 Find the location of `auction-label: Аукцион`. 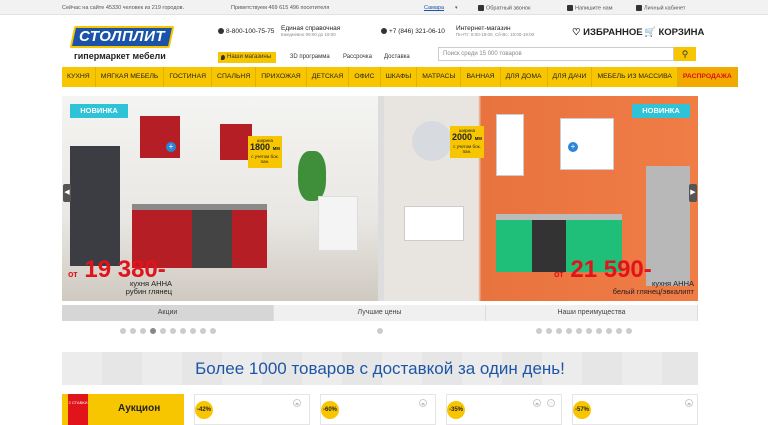

auction-label: Аукцион is located at coordinates (139, 408).